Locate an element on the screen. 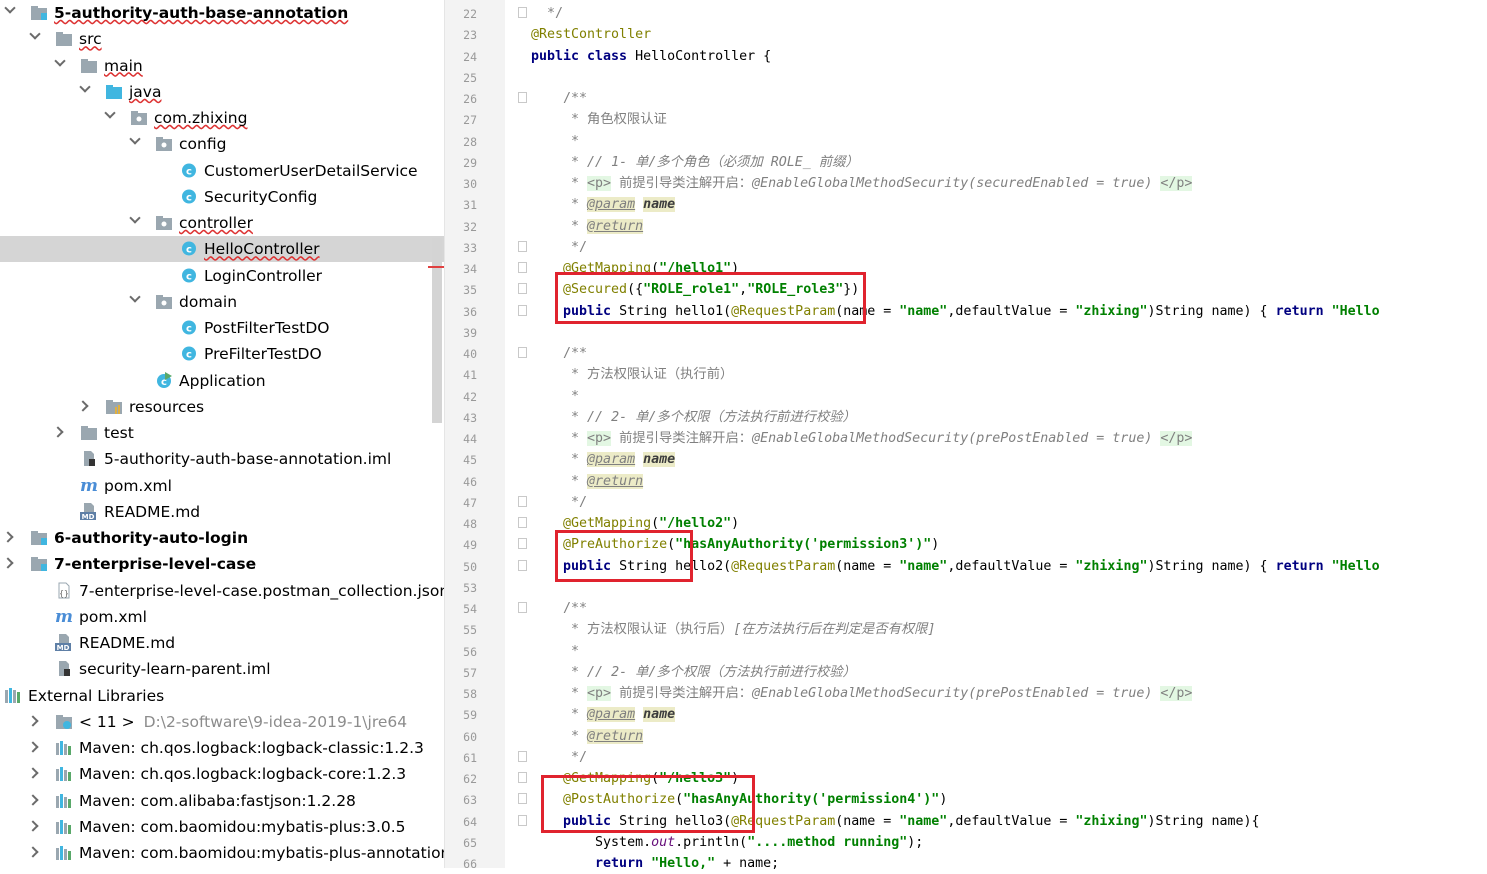 This screenshot has height=874, width=1487. code-line: 22 */ is located at coordinates (966, 13).